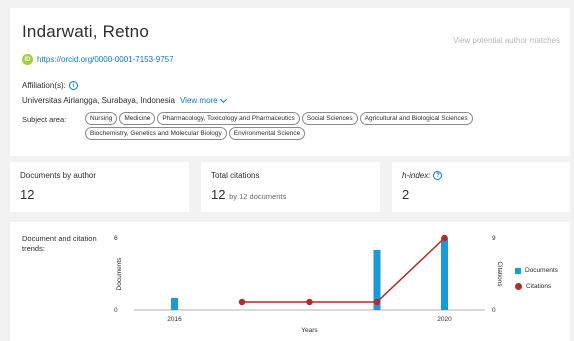 The image size is (574, 341). What do you see at coordinates (235, 175) in the screenshot?
I see `citations-metric-label: Total citations` at bounding box center [235, 175].